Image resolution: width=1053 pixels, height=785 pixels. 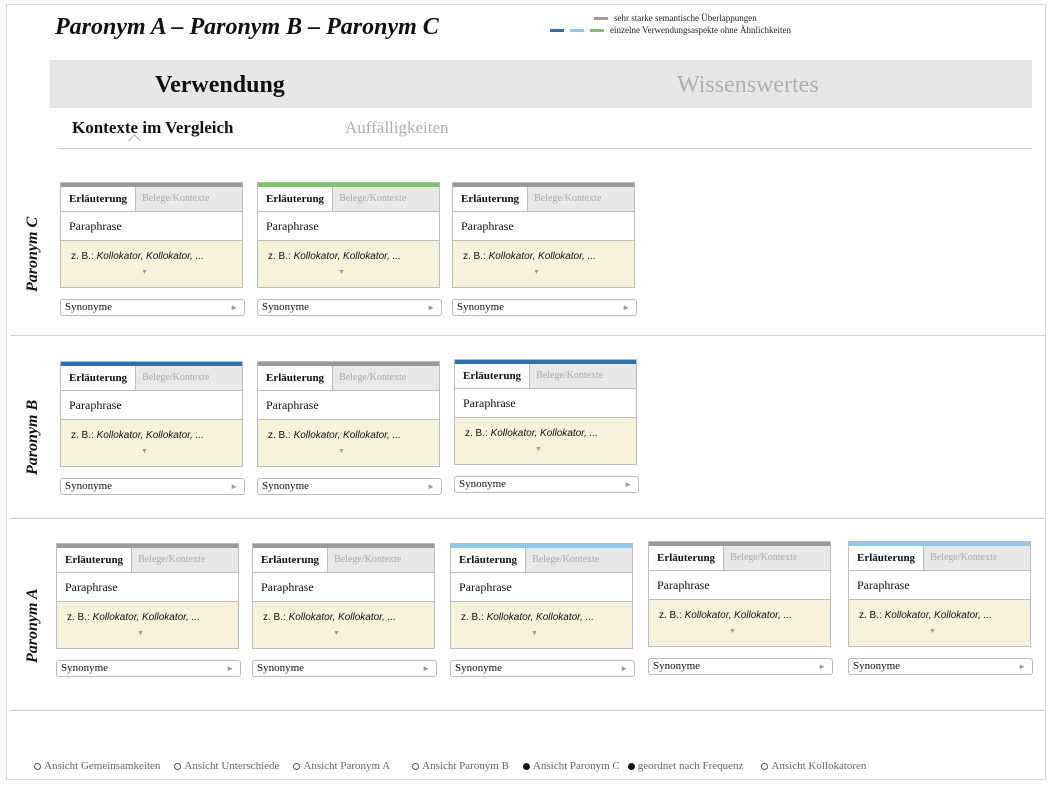 I want to click on view-option-radio: Ansicht Unterschiede, so click(x=226, y=766).